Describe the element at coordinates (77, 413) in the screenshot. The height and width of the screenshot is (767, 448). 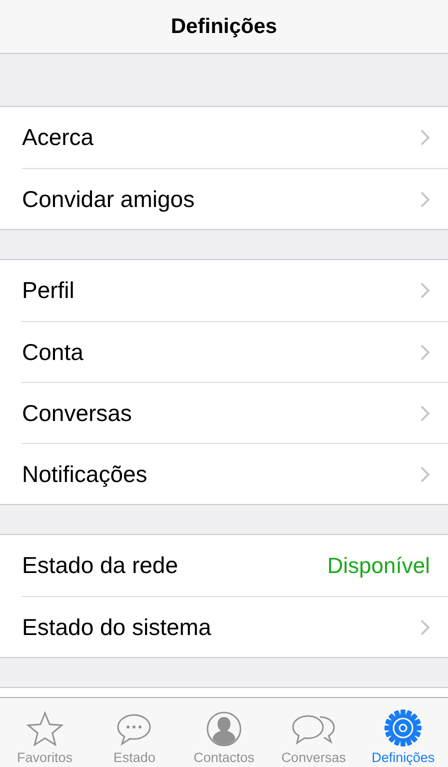
I see `row-label: Conversas` at that location.